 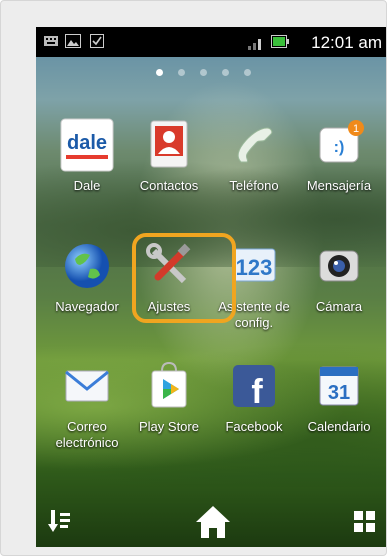 I want to click on app-dale: dale Dale, so click(x=87, y=156).